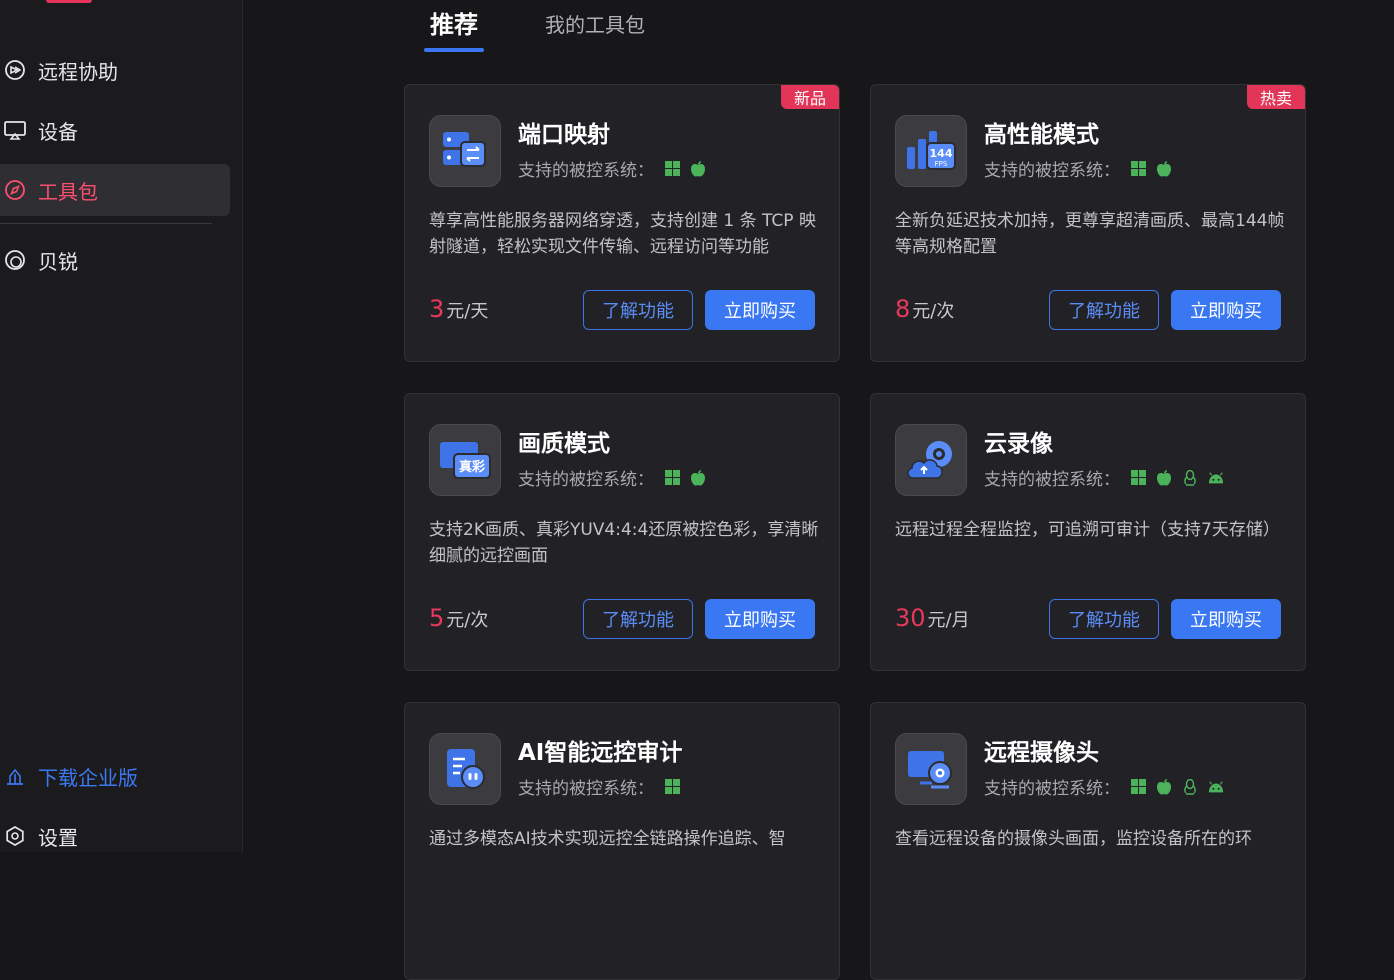  What do you see at coordinates (58, 837) in the screenshot?
I see `sidebar-item-label: 设置` at bounding box center [58, 837].